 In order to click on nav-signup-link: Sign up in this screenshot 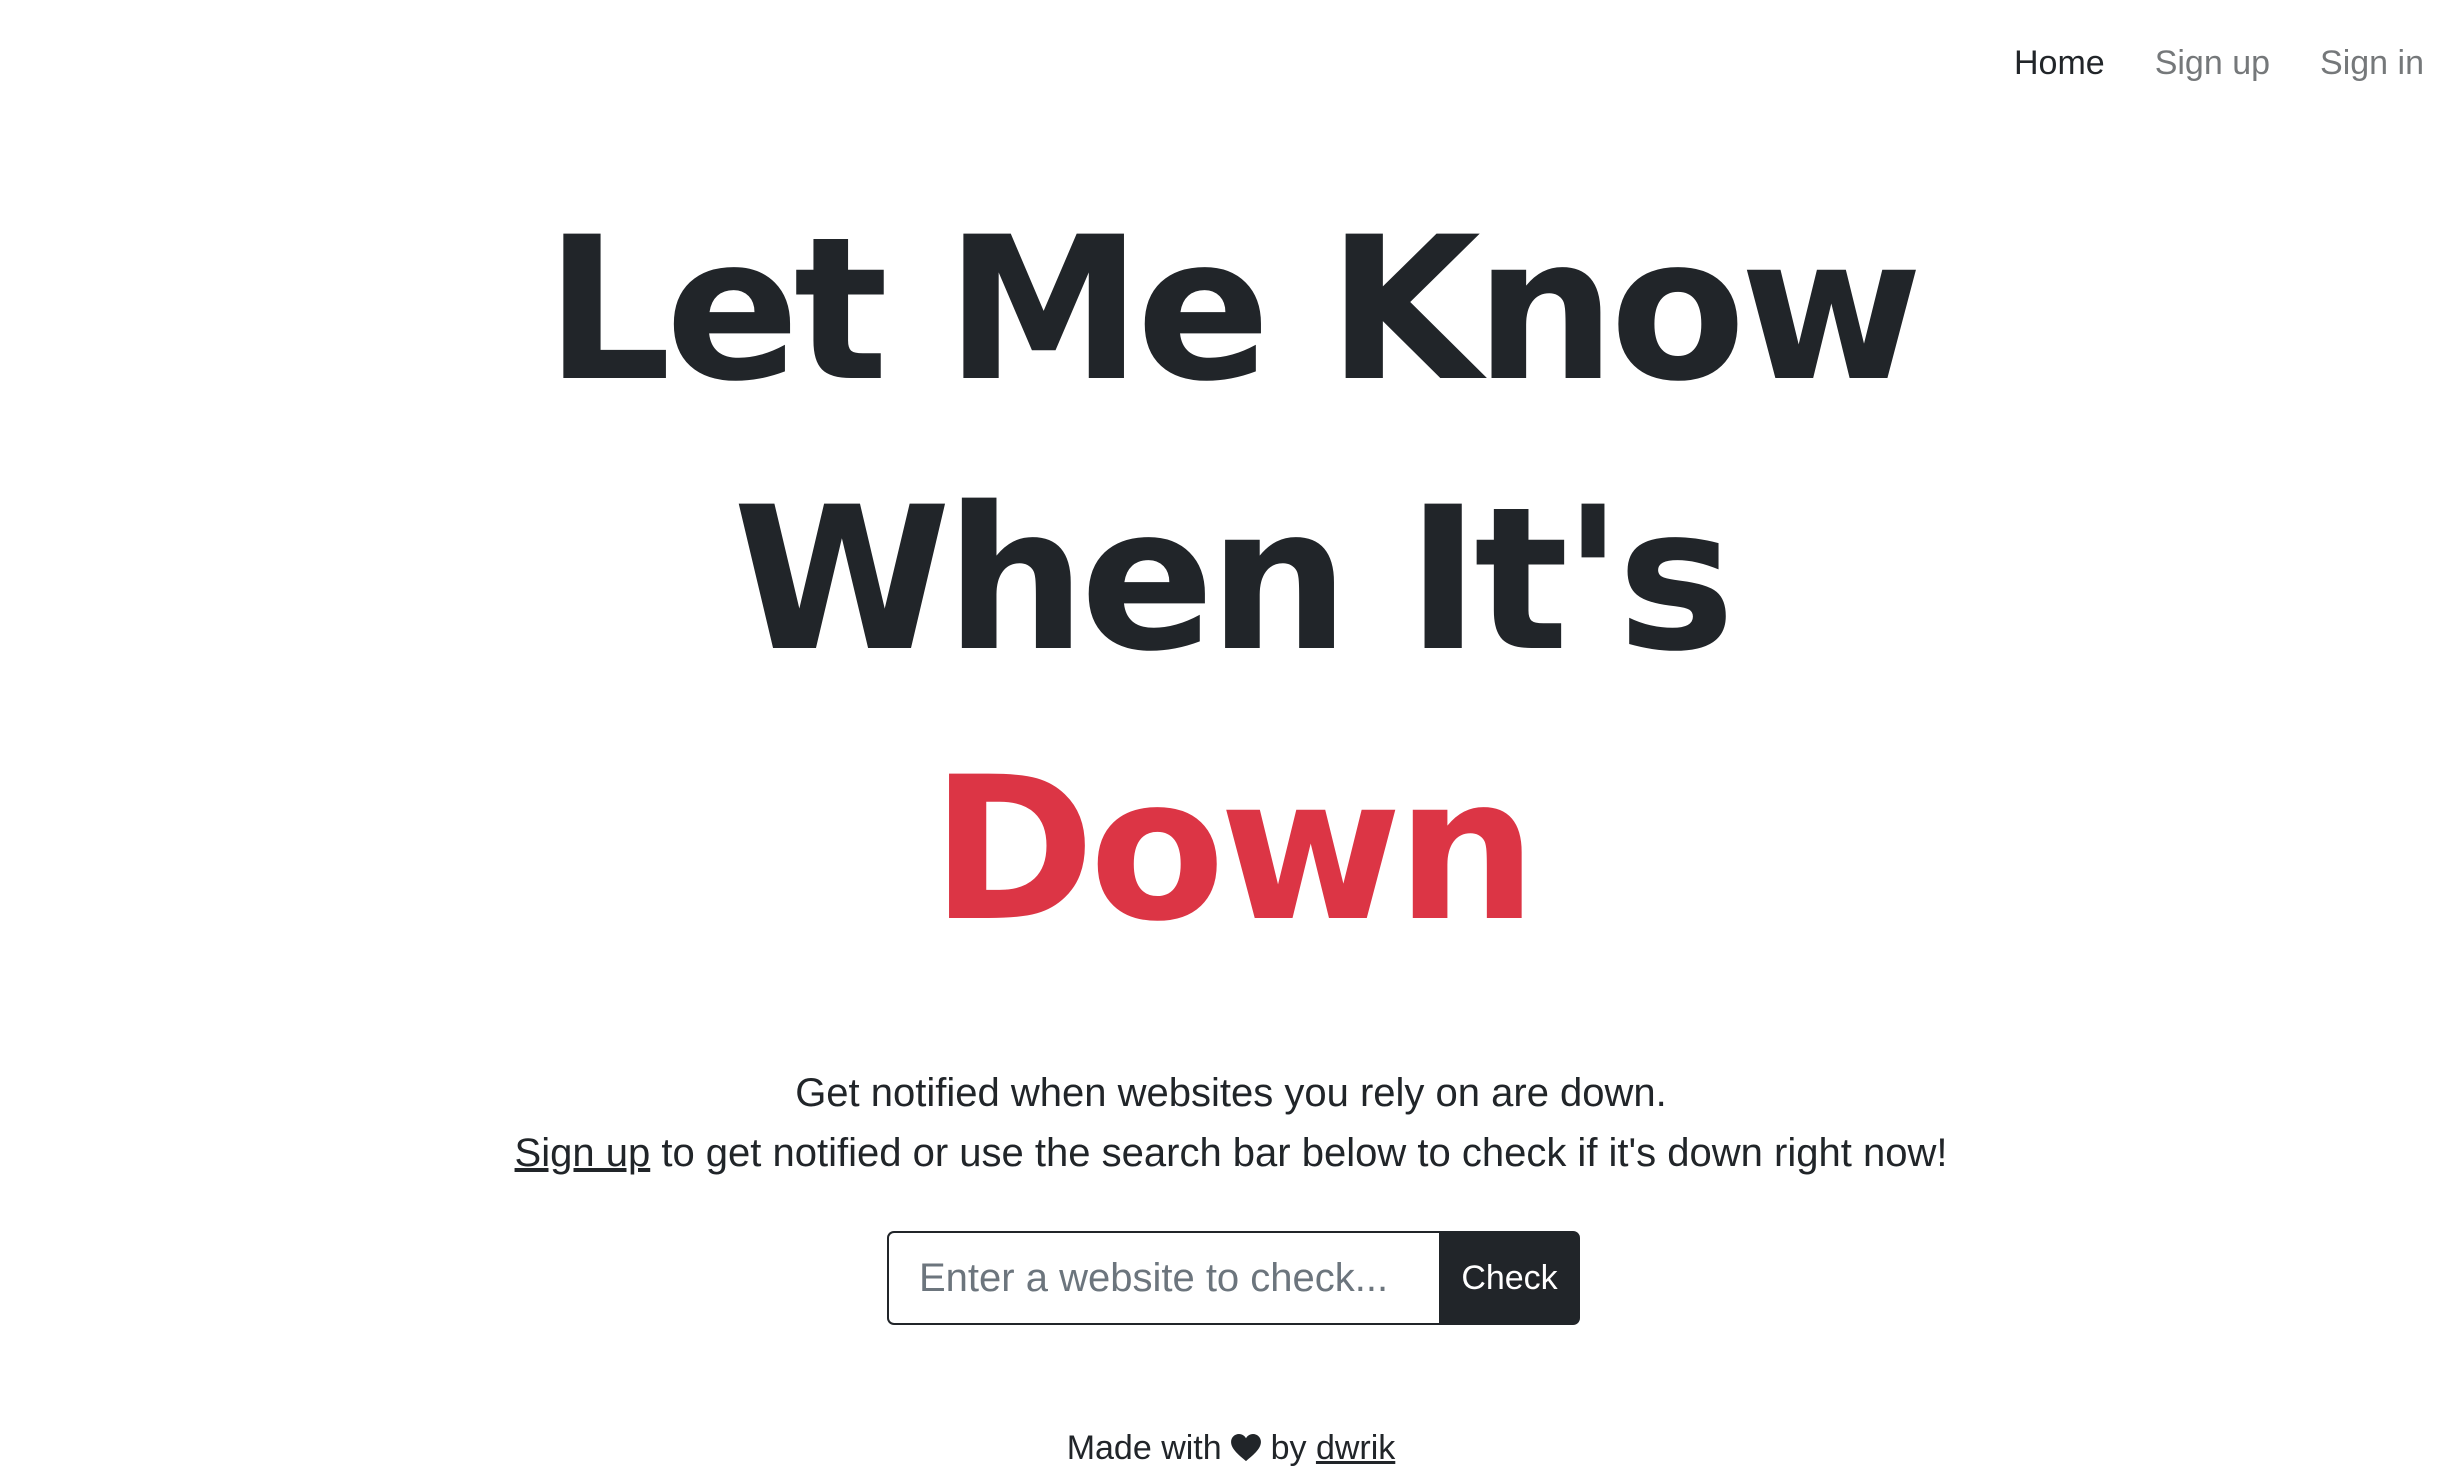, I will do `click(2212, 63)`.